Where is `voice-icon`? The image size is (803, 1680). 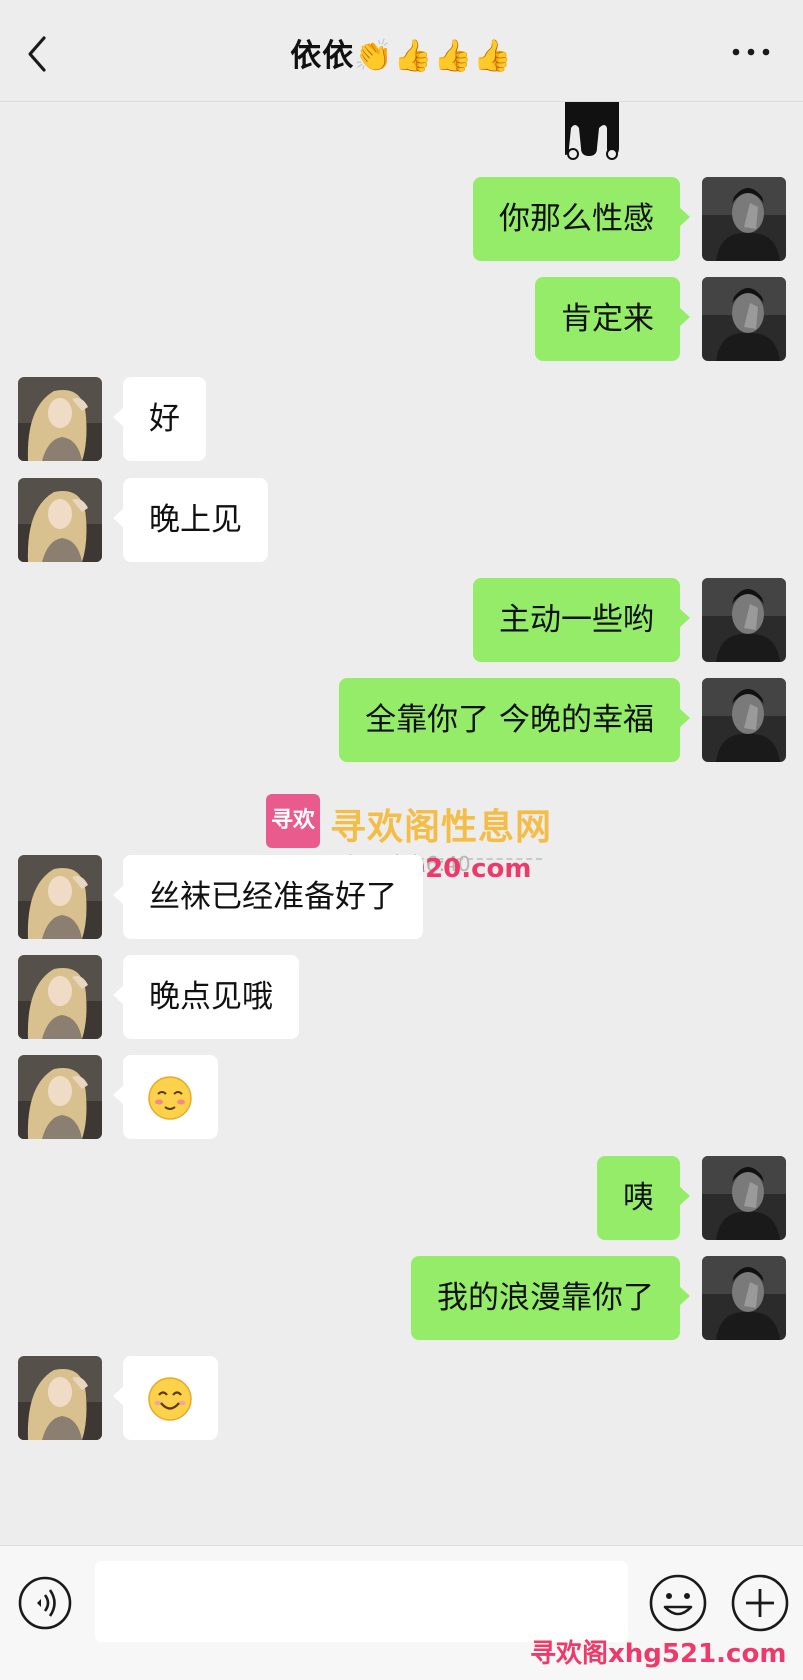
voice-icon is located at coordinates (45, 1603).